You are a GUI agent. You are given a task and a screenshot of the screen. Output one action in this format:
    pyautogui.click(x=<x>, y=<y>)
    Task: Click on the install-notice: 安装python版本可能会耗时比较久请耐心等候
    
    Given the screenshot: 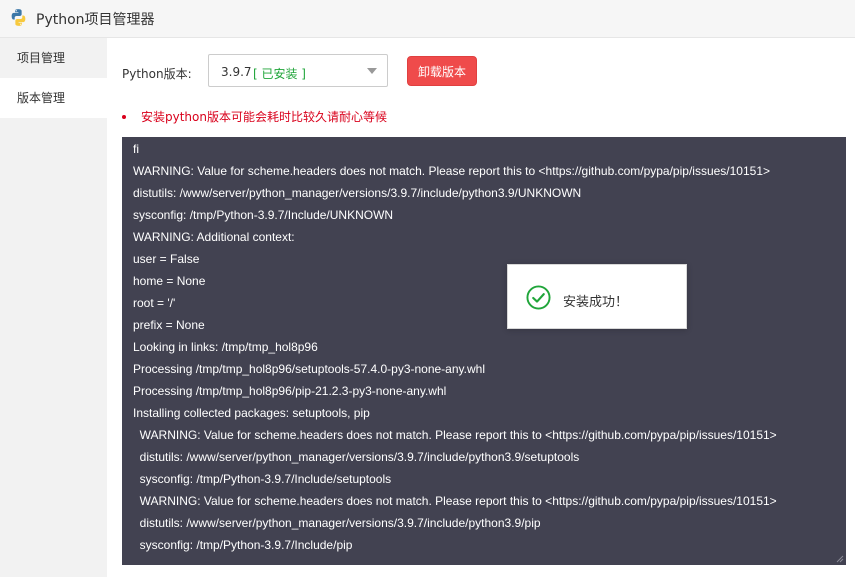 What is the action you would take?
    pyautogui.click(x=253, y=116)
    